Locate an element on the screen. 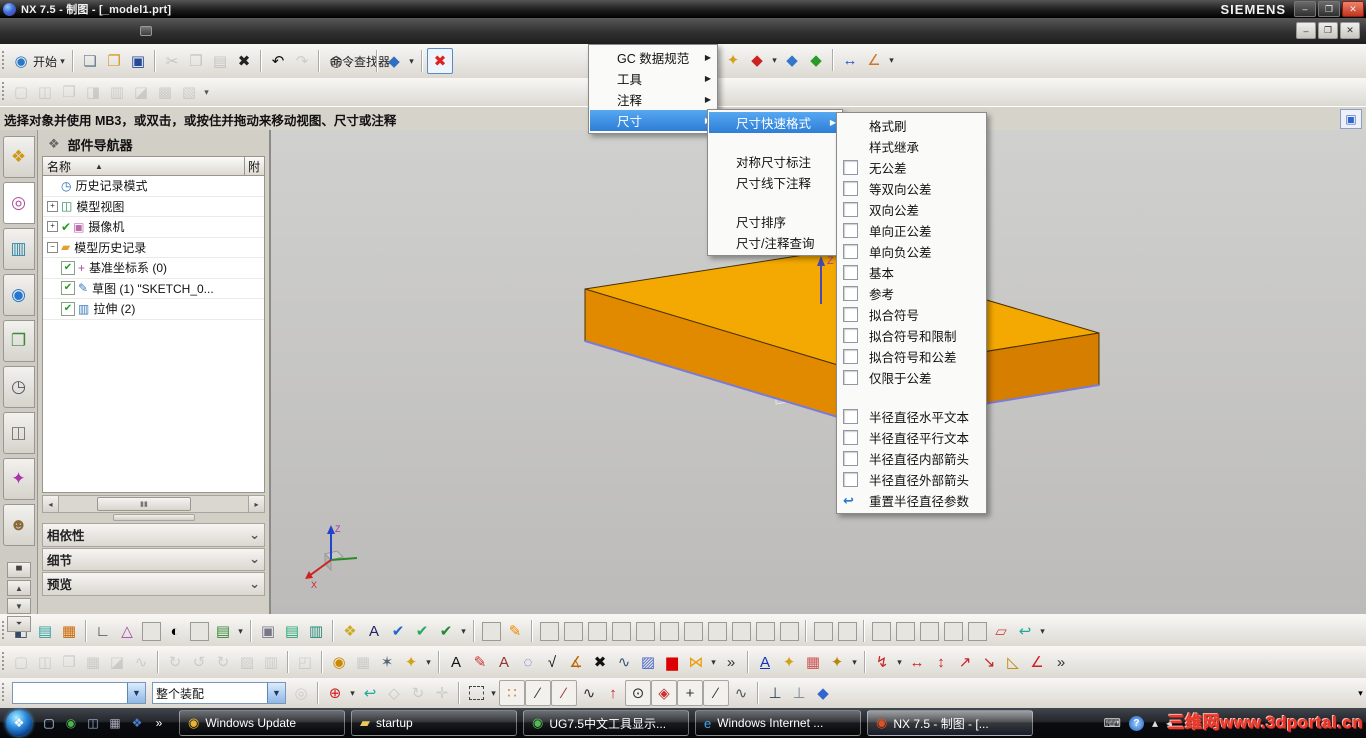 Image resolution: width=1366 pixels, height=738 pixels. snap-multiple-button: ∷ is located at coordinates (512, 693).